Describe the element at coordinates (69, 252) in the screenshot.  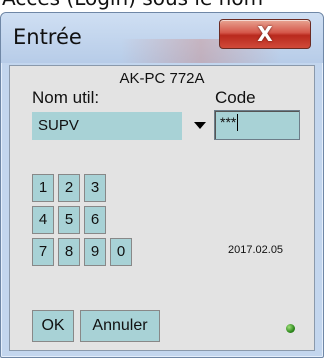
I see `keypad-key-8: 8` at that location.